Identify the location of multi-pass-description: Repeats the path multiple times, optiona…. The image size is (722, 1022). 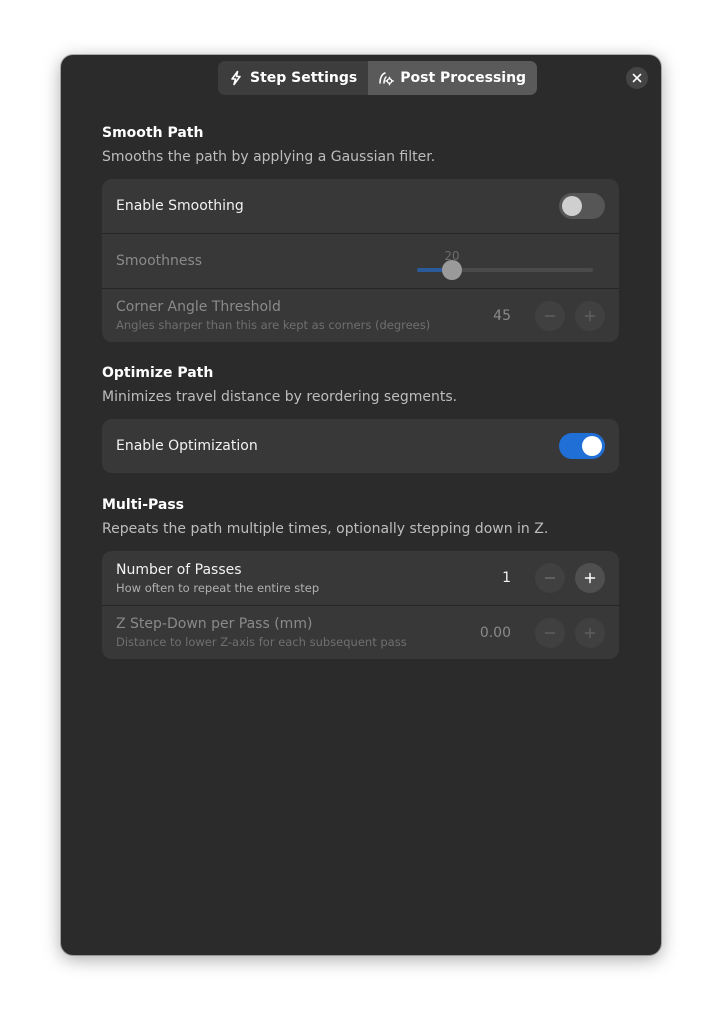
(325, 529).